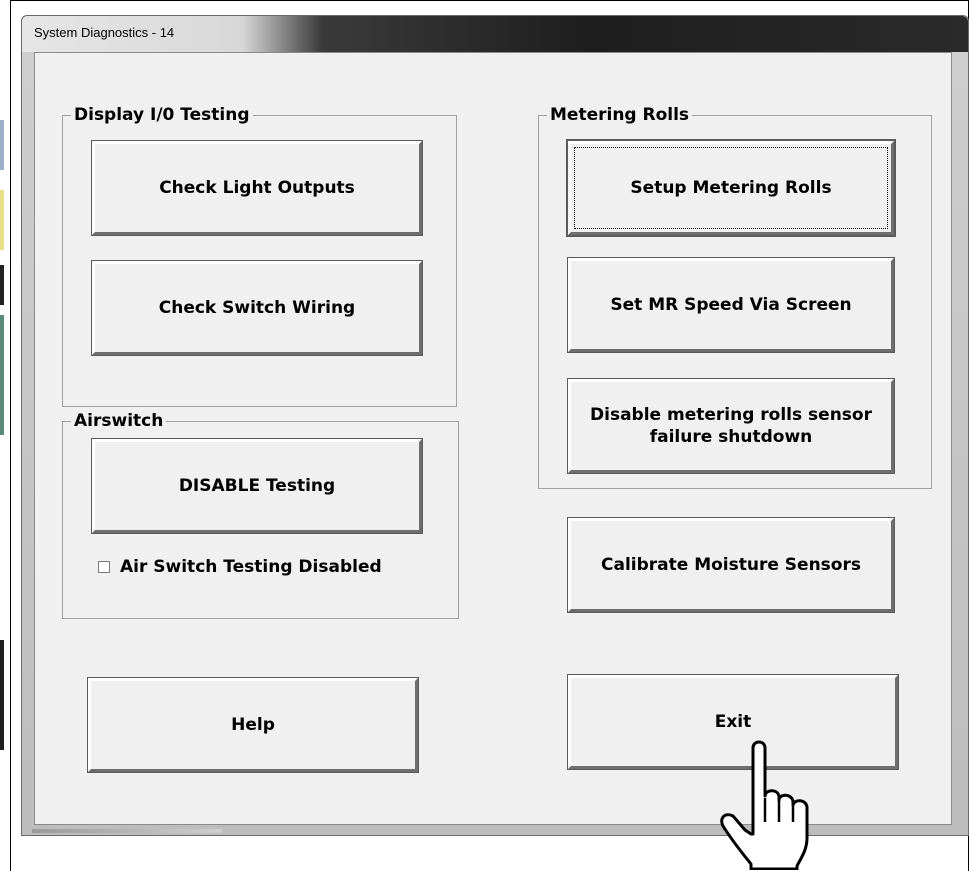 Image resolution: width=969 pixels, height=871 pixels. Describe the element at coordinates (119, 421) in the screenshot. I see `airswitch-group-label: Airswitch` at that location.